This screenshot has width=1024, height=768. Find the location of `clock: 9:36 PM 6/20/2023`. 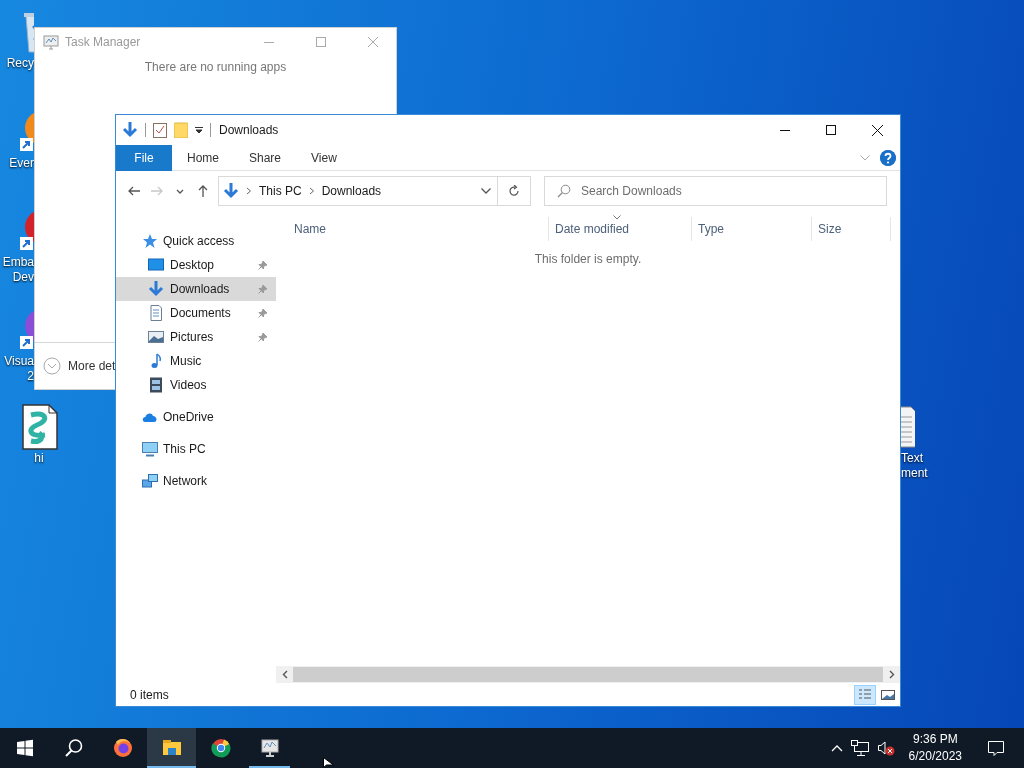

clock: 9:36 PM 6/20/2023 is located at coordinates (935, 748).